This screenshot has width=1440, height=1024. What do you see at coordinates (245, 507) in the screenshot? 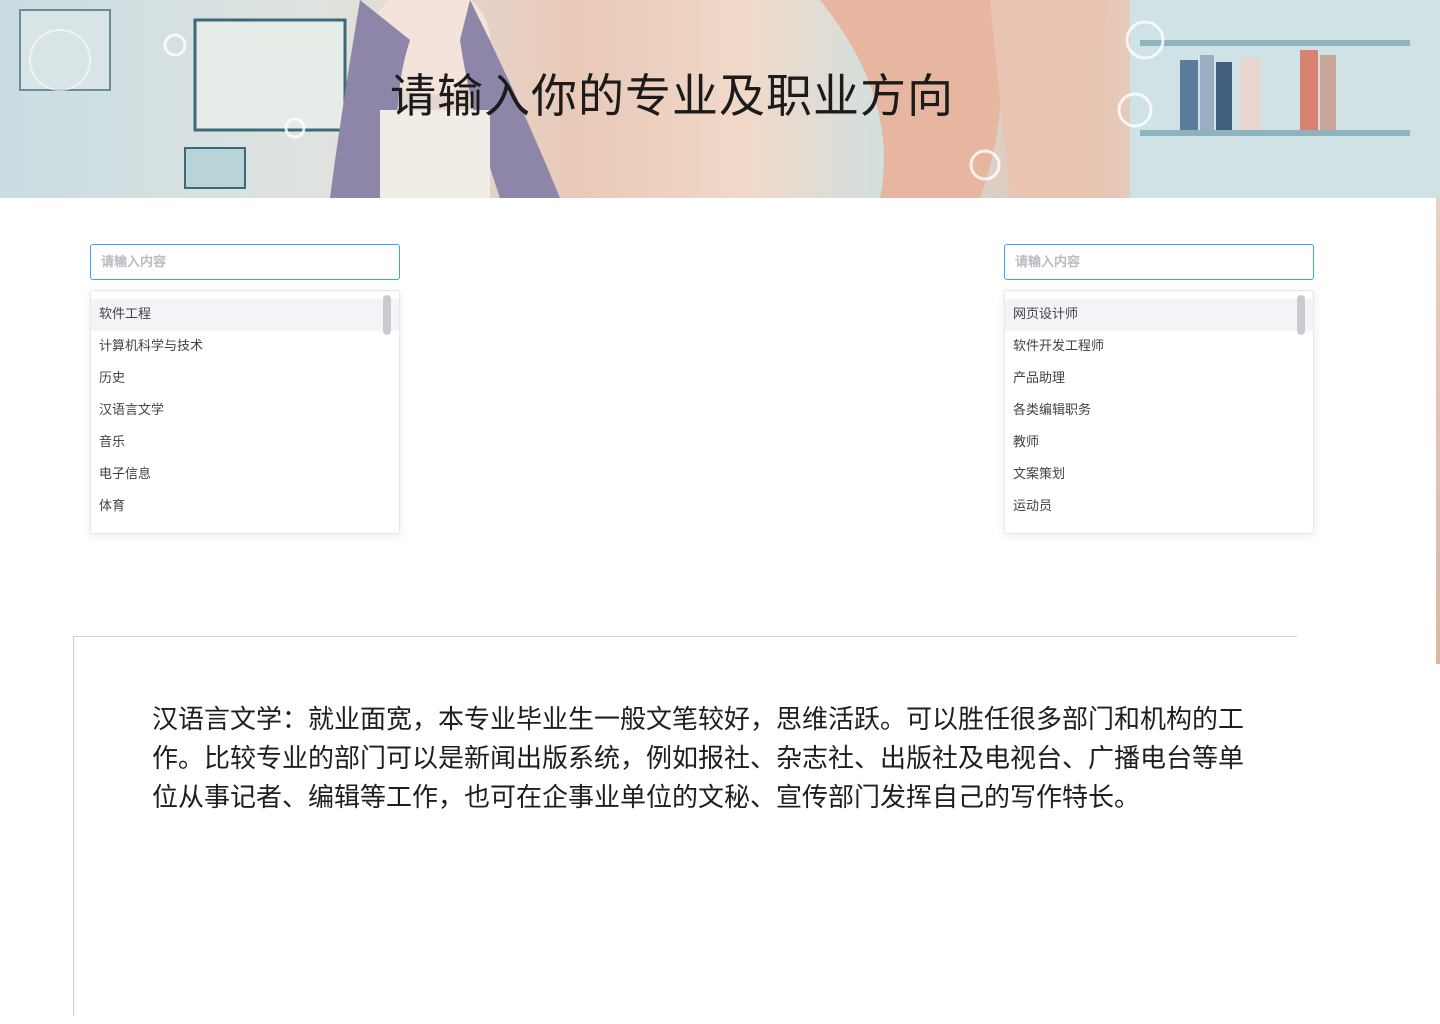
I see `list-item: 体育` at bounding box center [245, 507].